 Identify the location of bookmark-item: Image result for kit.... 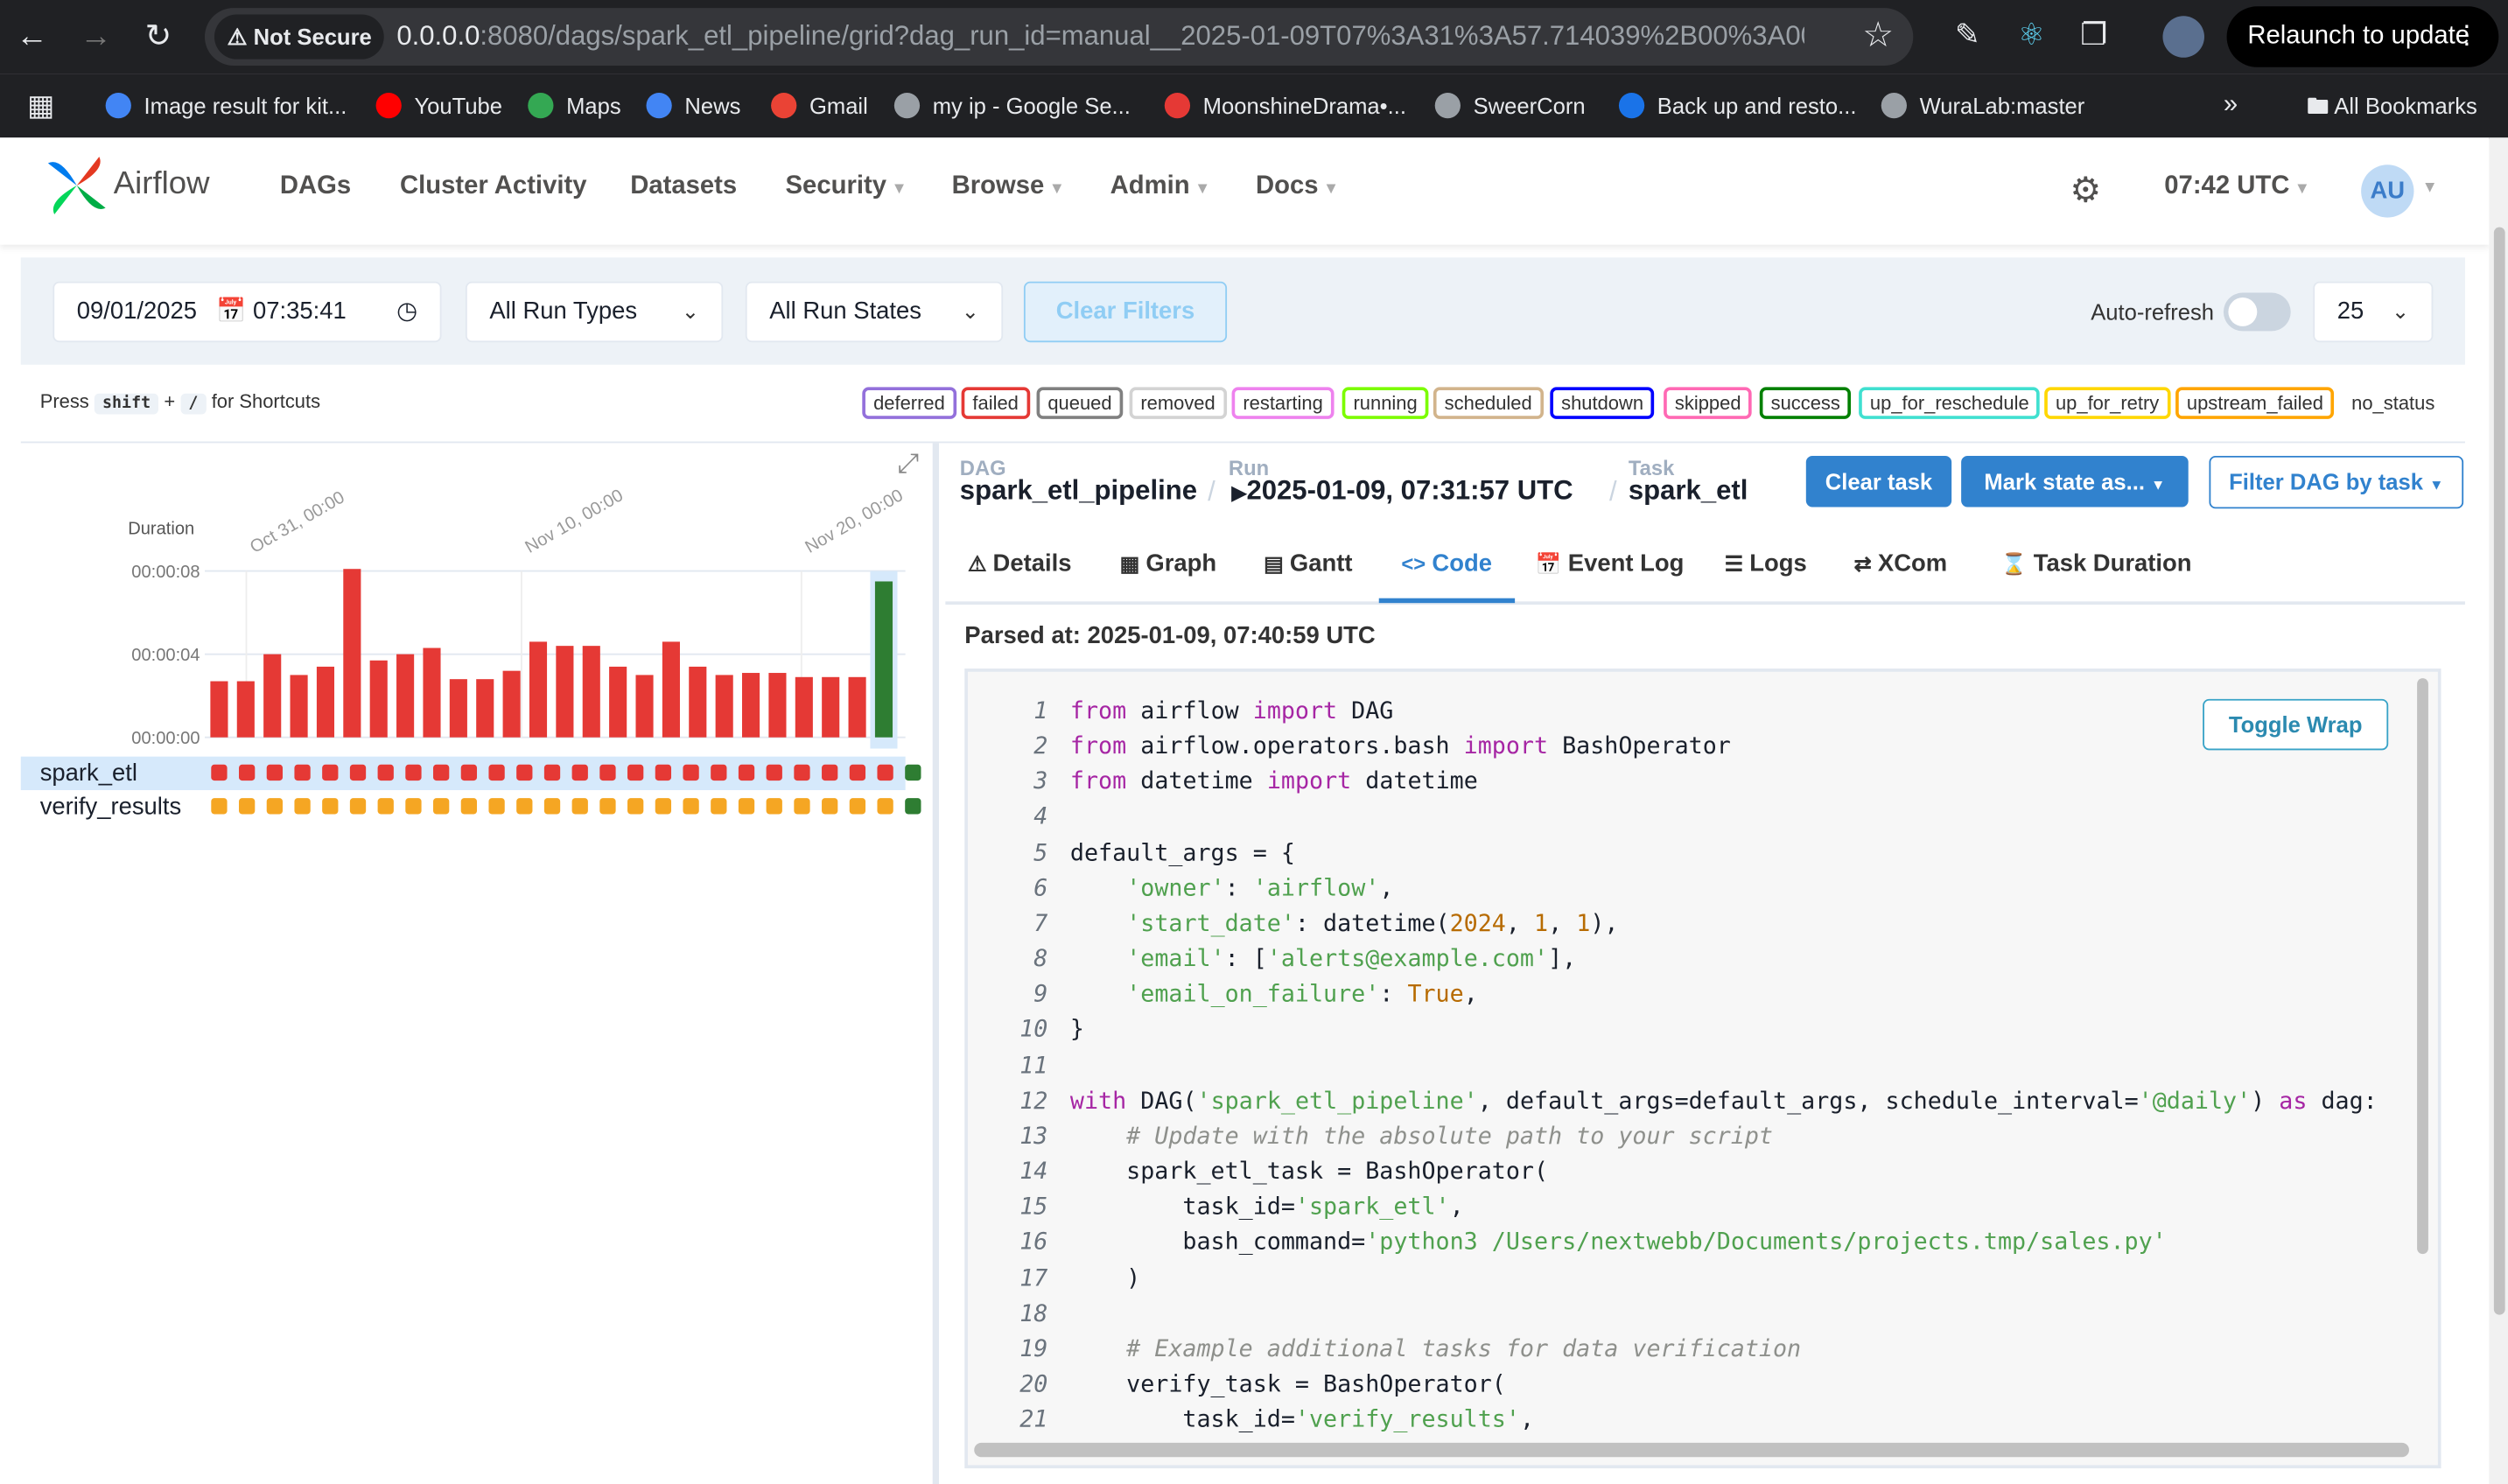
(226, 105).